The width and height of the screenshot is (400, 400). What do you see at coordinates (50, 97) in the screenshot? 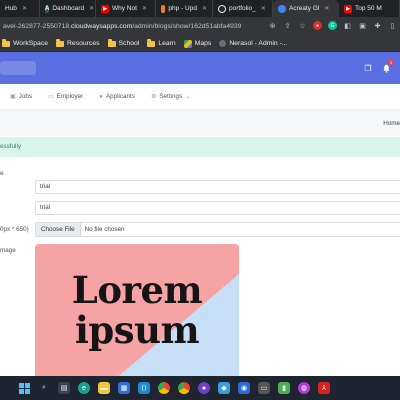
I see `employer-icon: ▭` at bounding box center [50, 97].